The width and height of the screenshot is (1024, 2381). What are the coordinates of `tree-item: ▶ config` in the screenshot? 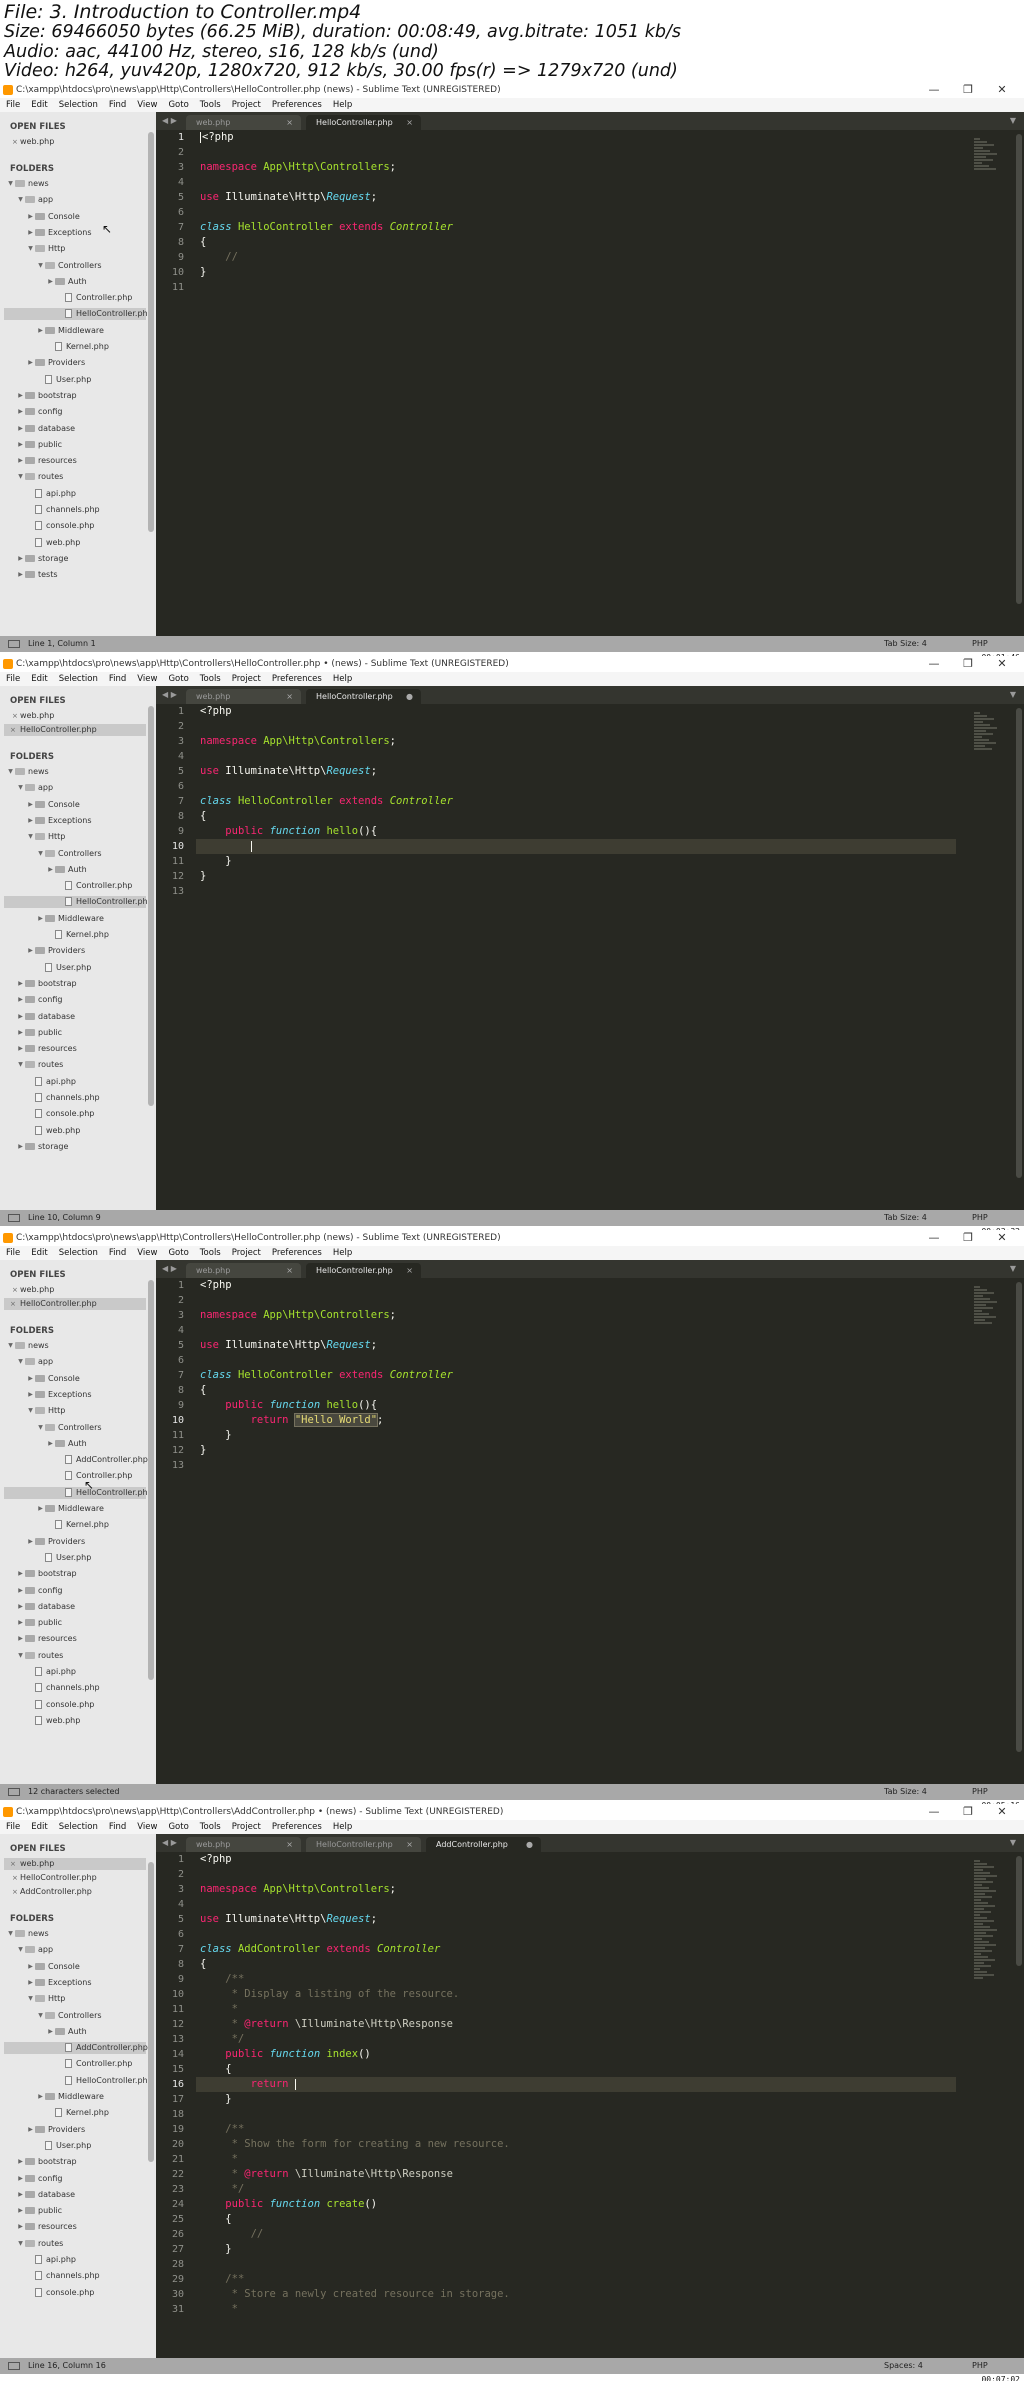 It's located at (39, 1000).